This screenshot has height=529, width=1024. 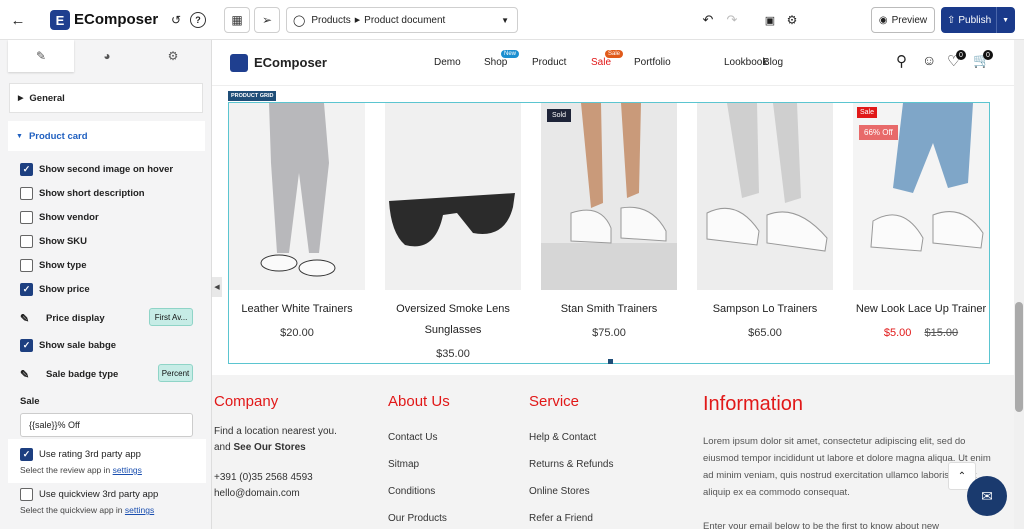 What do you see at coordinates (263, 477) in the screenshot?
I see `footer-phone: +391 (0)35 2568 4593` at bounding box center [263, 477].